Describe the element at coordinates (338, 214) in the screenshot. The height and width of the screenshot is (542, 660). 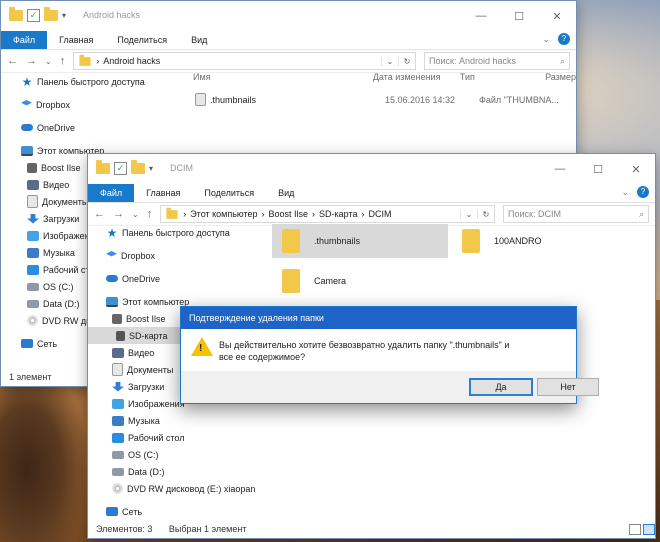
I see `breadcrumb-sd-card: SD-карта` at that location.